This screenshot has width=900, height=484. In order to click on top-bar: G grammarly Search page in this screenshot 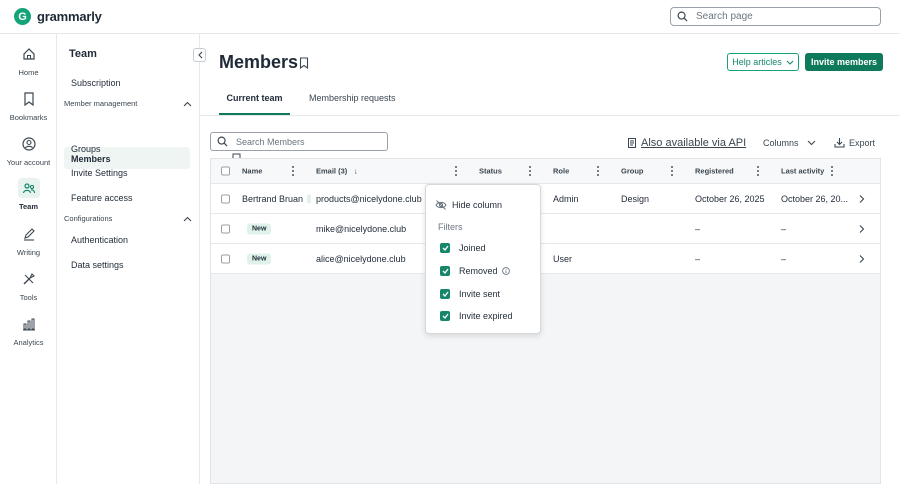, I will do `click(450, 17)`.